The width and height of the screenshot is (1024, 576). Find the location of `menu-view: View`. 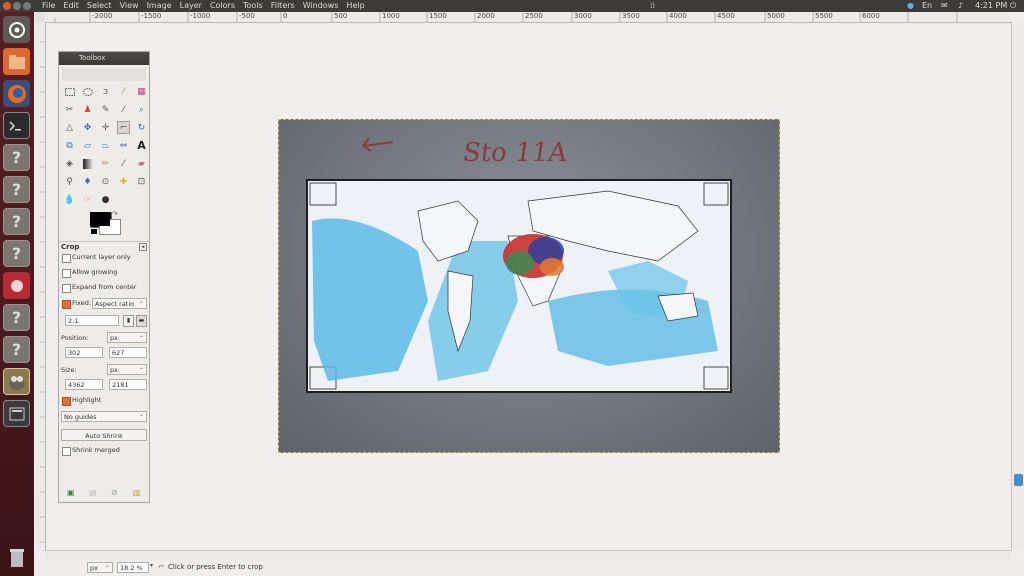

menu-view: View is located at coordinates (129, 6).